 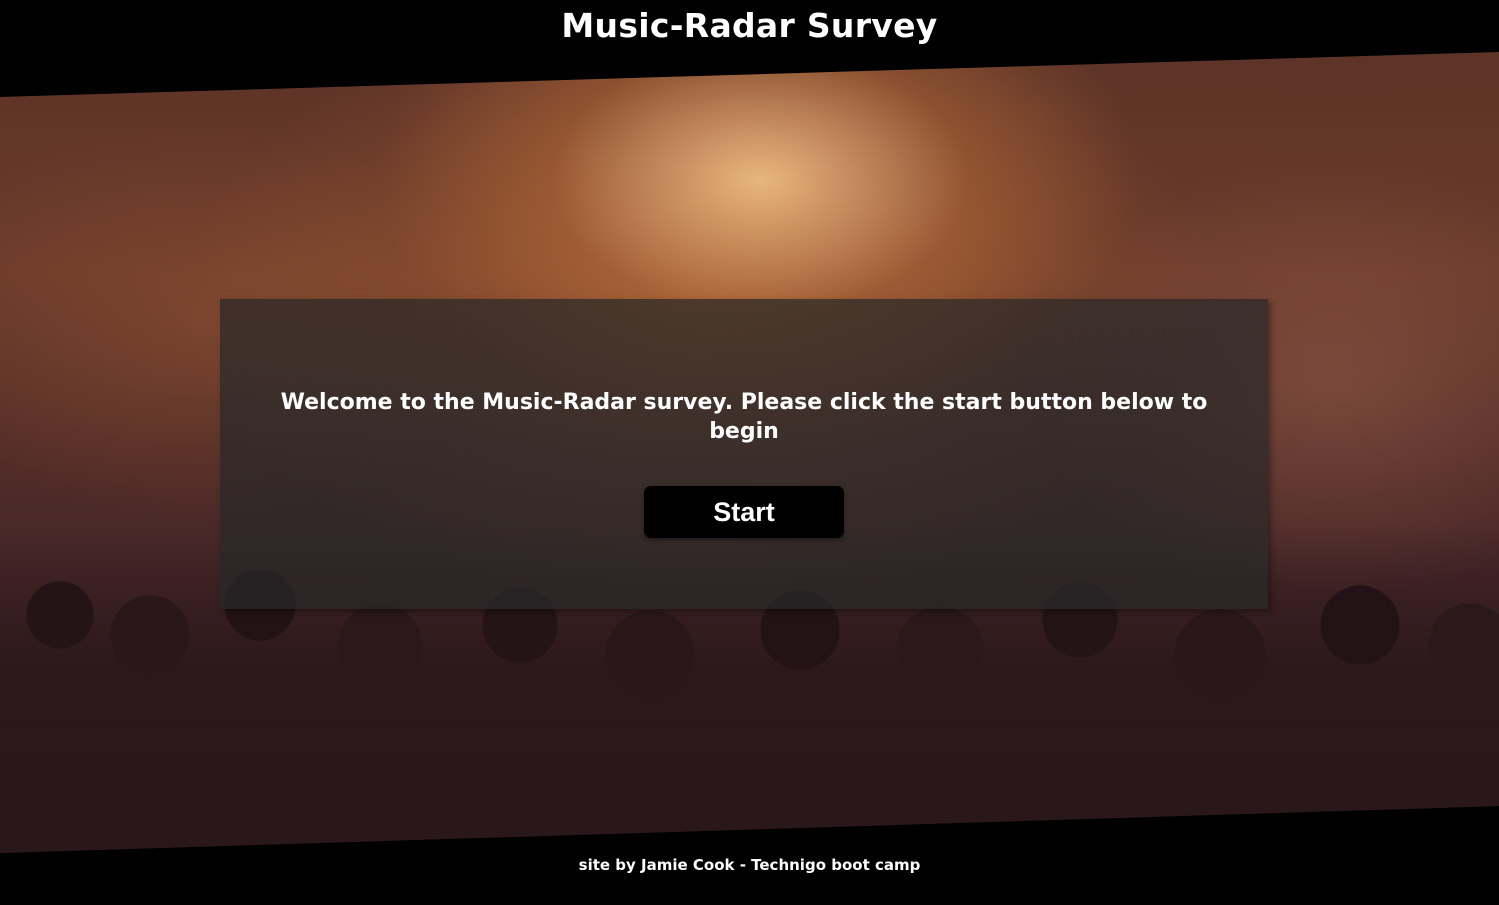 I want to click on footer-credit: site by Jamie Cook - Technigo boot camp, so click(x=749, y=865).